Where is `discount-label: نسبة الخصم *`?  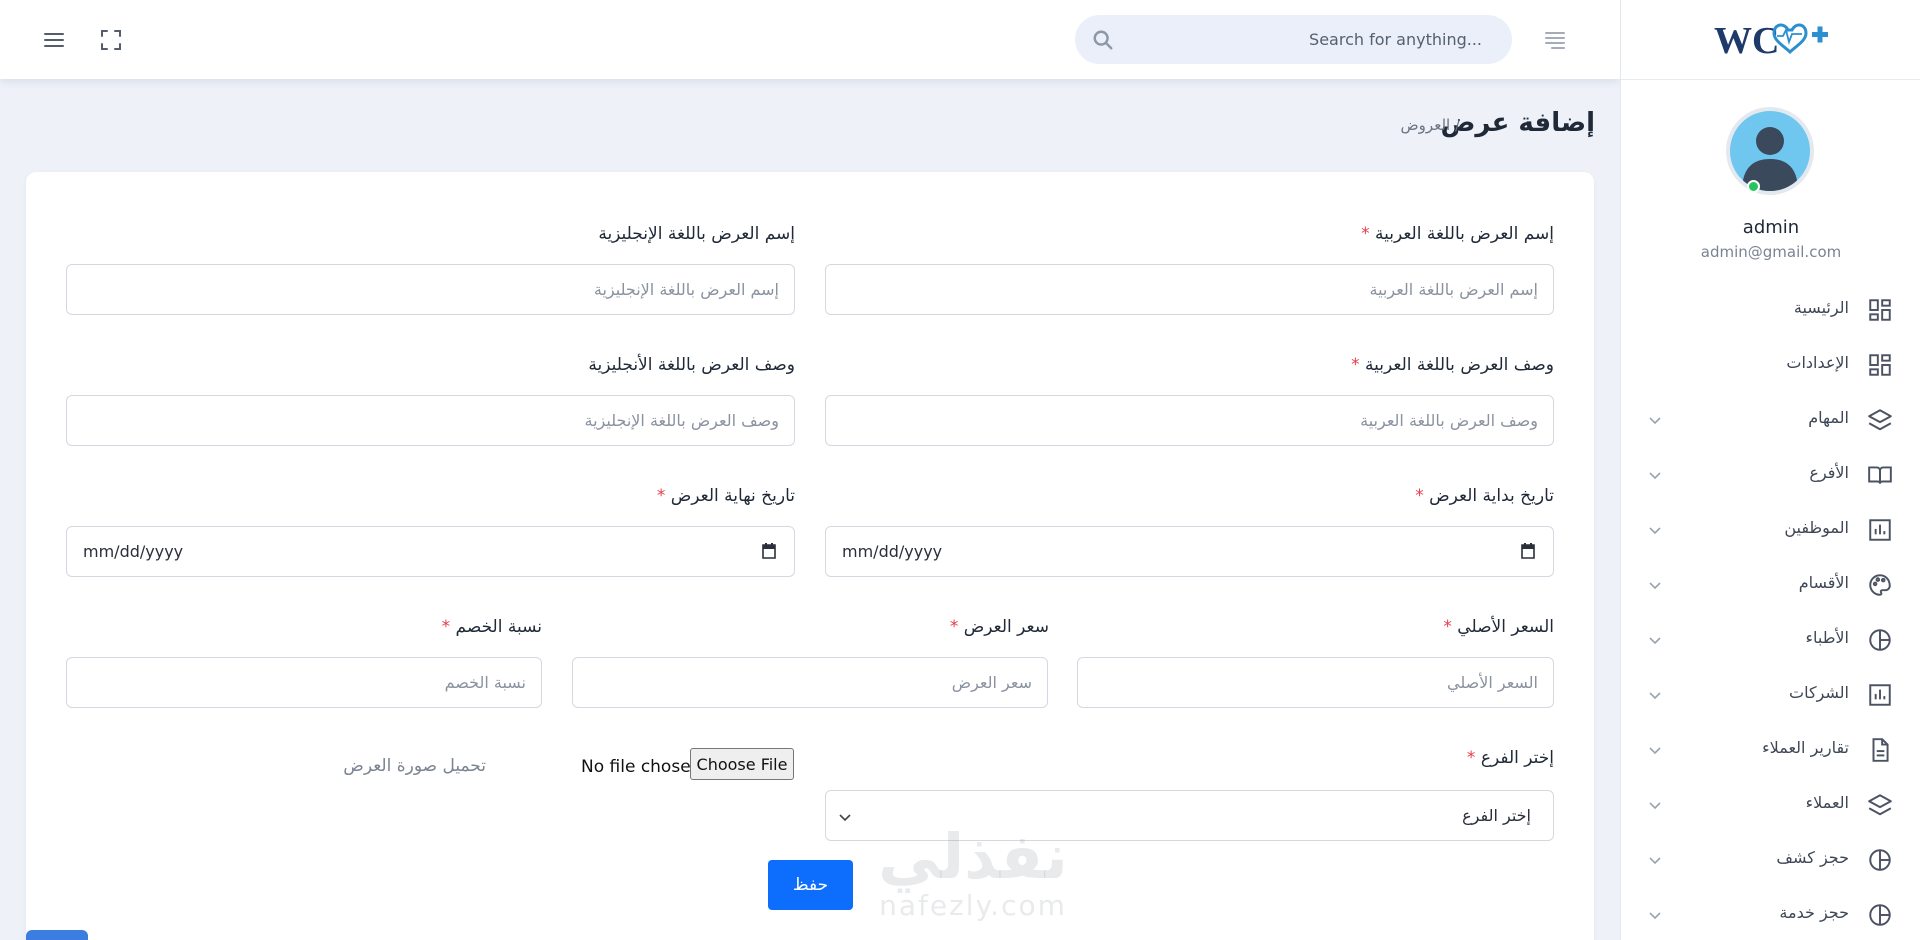
discount-label: نسبة الخصم * is located at coordinates (492, 627).